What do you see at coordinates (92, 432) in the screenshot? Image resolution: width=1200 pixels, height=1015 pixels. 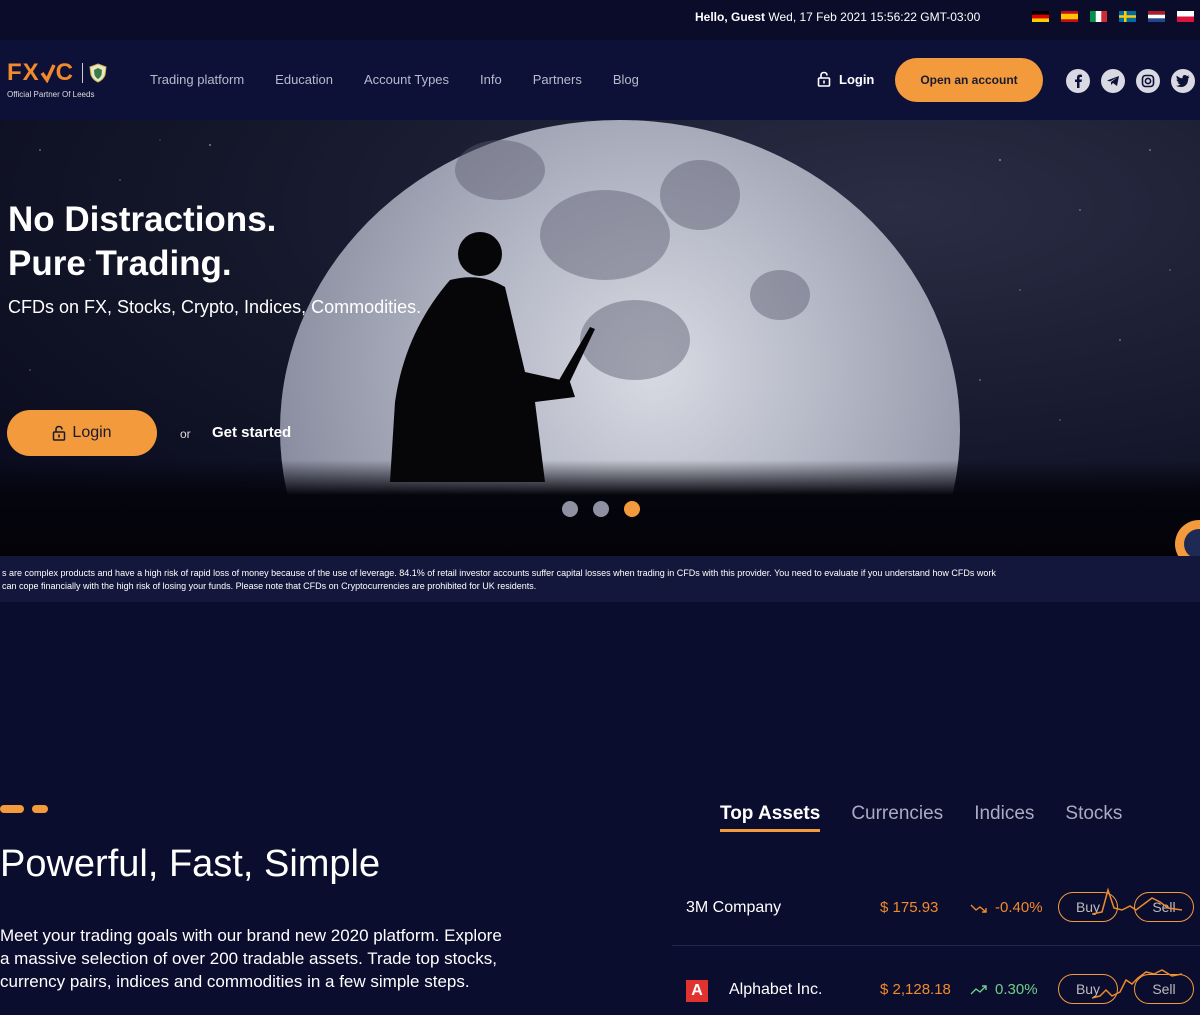 I see `hero-login-label: Login` at bounding box center [92, 432].